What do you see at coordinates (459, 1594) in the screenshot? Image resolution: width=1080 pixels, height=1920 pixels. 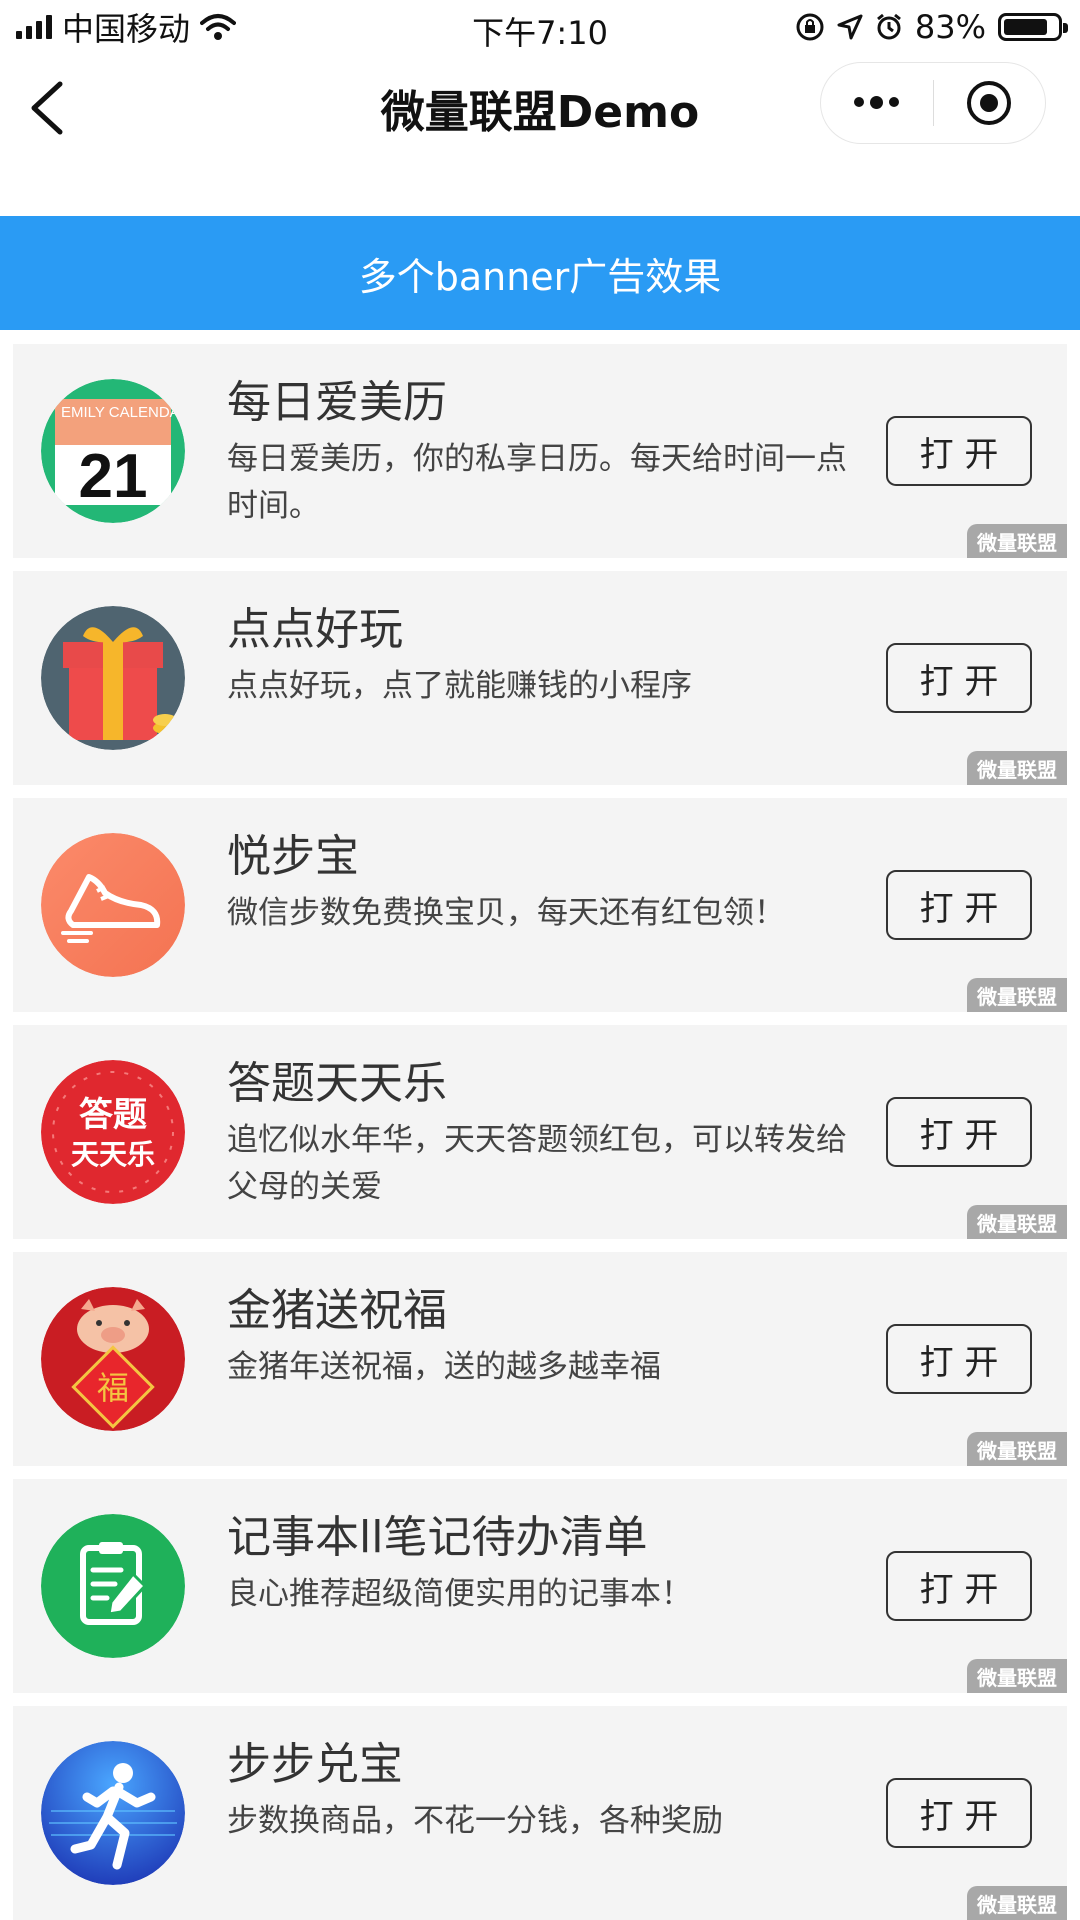 I see `ad-desc: 良心推荐超级简便实用的记事本！` at bounding box center [459, 1594].